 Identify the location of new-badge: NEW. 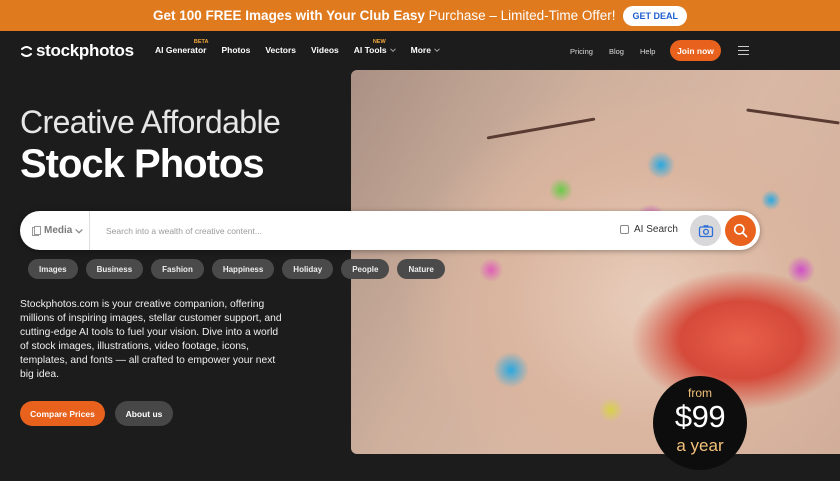
(379, 42).